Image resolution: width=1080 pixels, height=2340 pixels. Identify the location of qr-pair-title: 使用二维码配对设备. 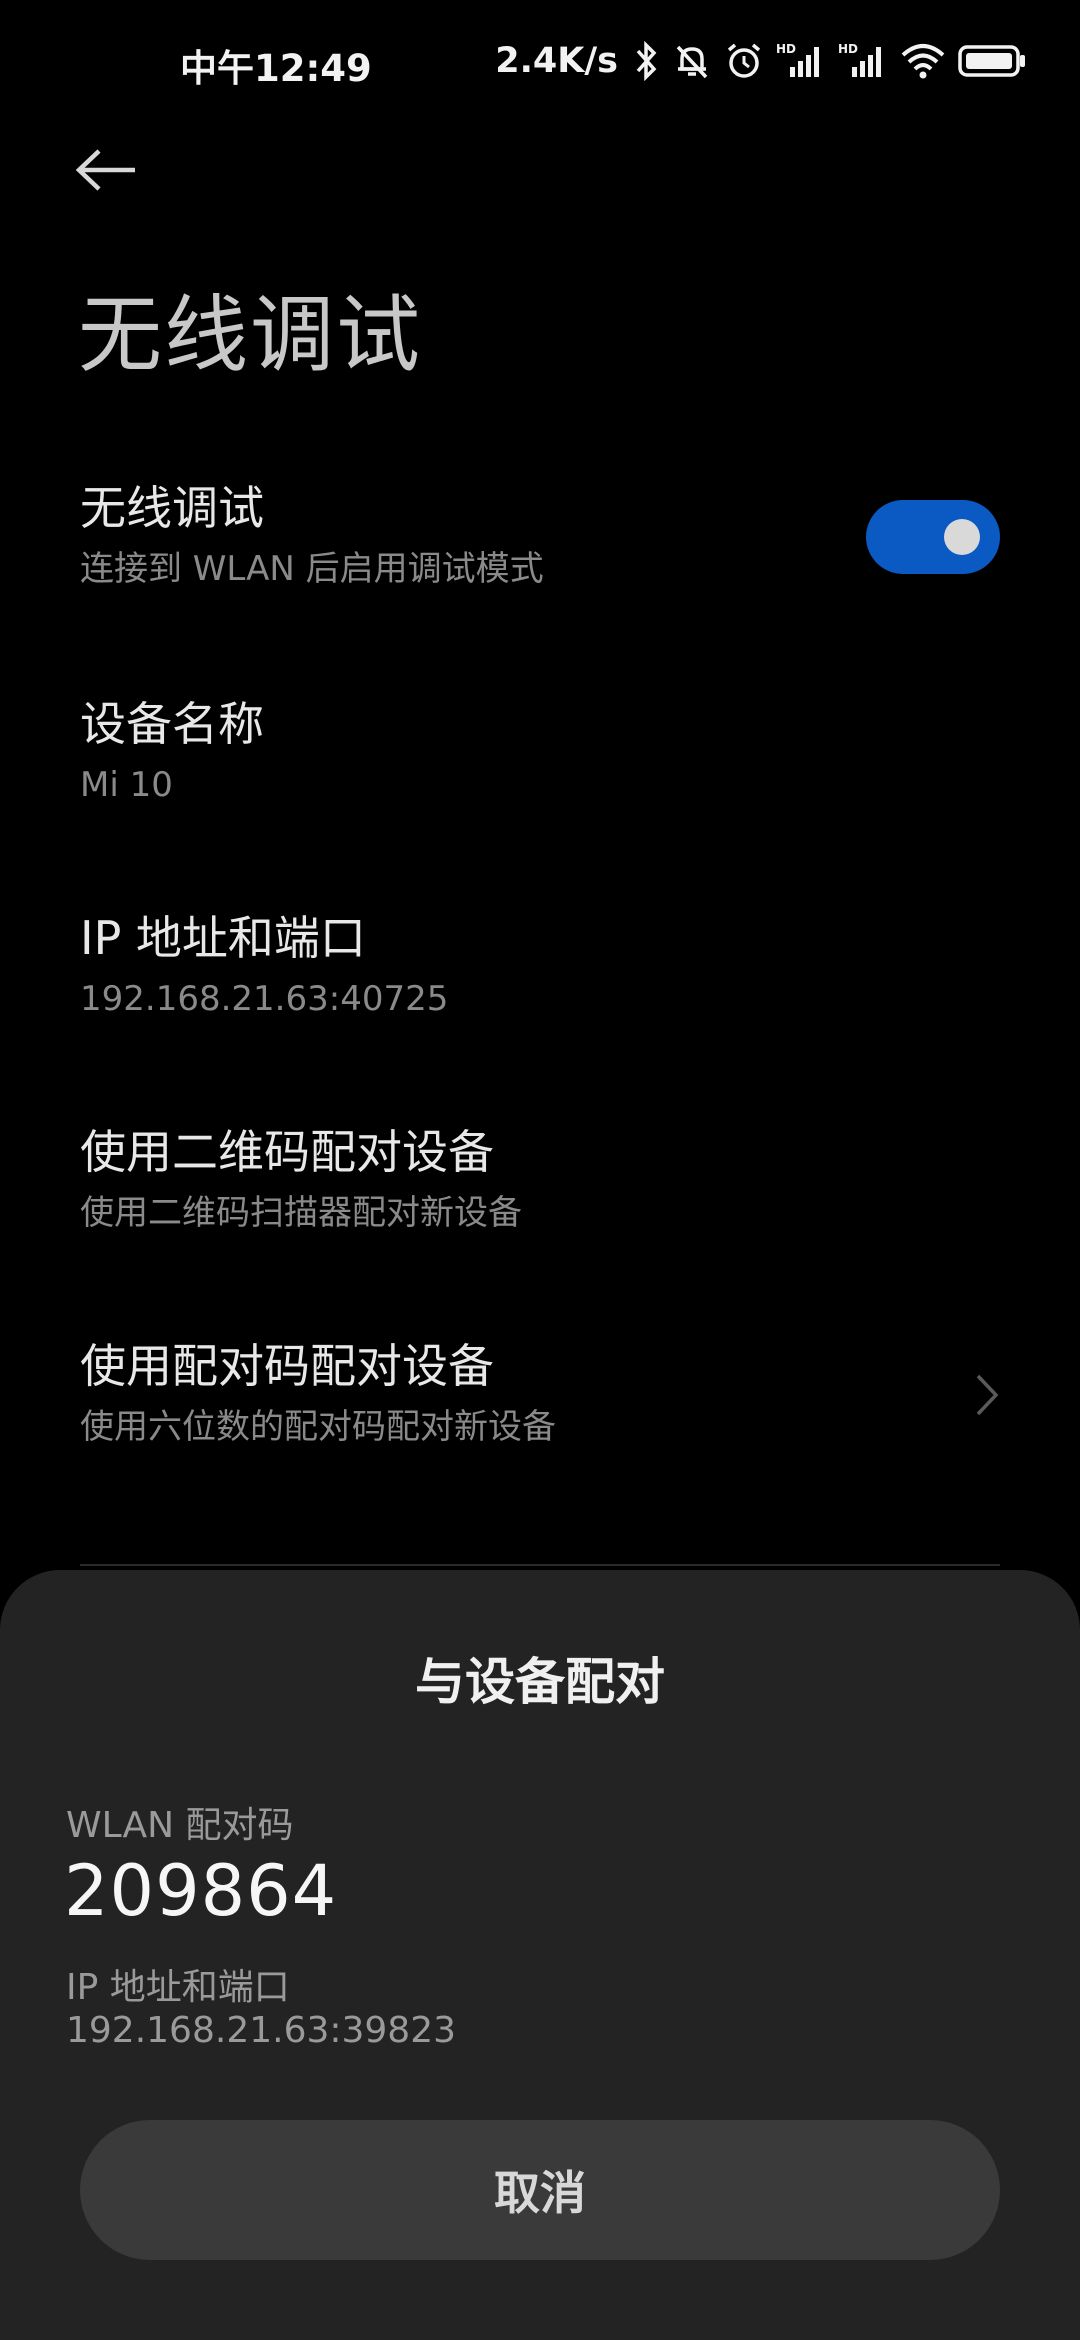
(287, 1152).